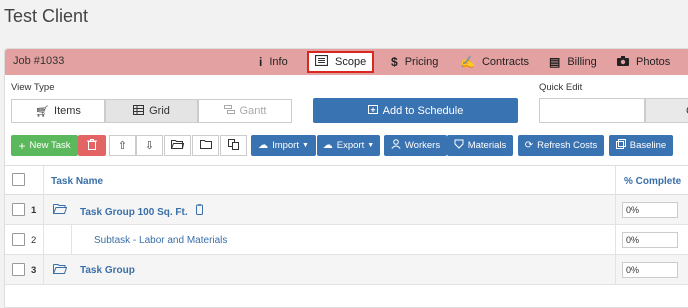  I want to click on baseline-button: Baseline, so click(641, 145).